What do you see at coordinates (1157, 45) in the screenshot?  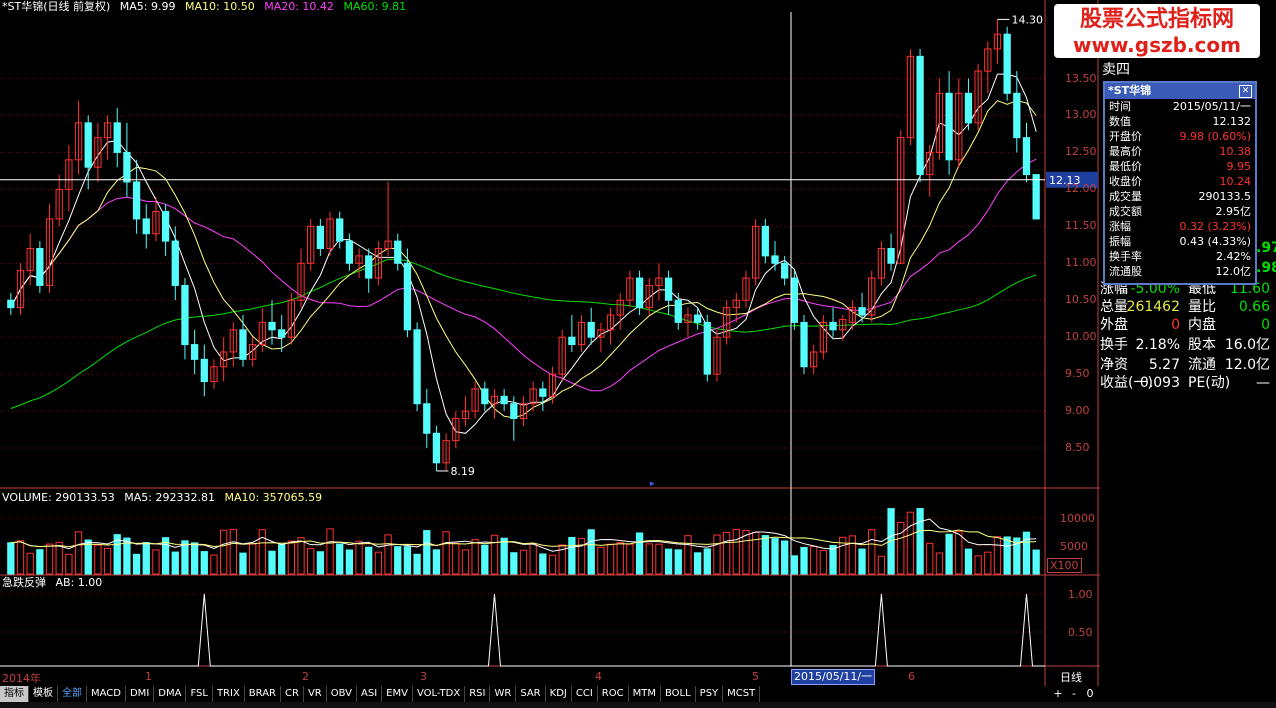 I see `watermark-line2: www.gszb.com` at bounding box center [1157, 45].